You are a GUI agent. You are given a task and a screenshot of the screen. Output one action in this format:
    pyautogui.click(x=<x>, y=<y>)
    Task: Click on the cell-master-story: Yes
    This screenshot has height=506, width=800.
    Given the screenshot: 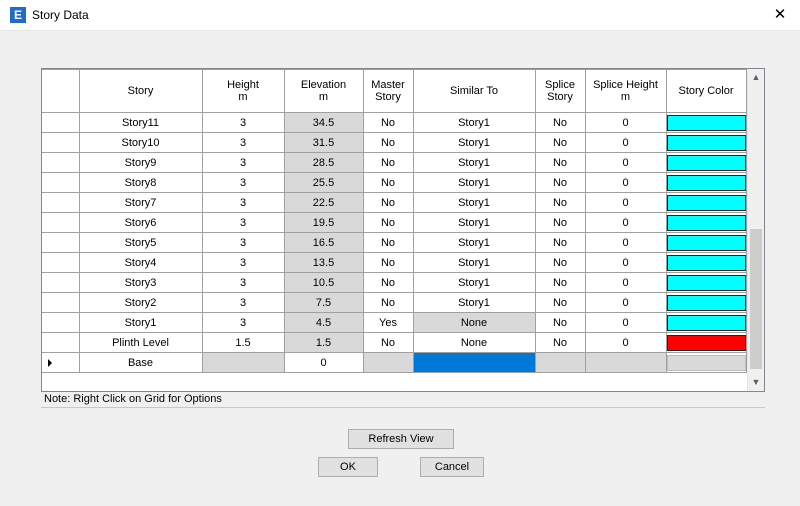 What is the action you would take?
    pyautogui.click(x=388, y=322)
    